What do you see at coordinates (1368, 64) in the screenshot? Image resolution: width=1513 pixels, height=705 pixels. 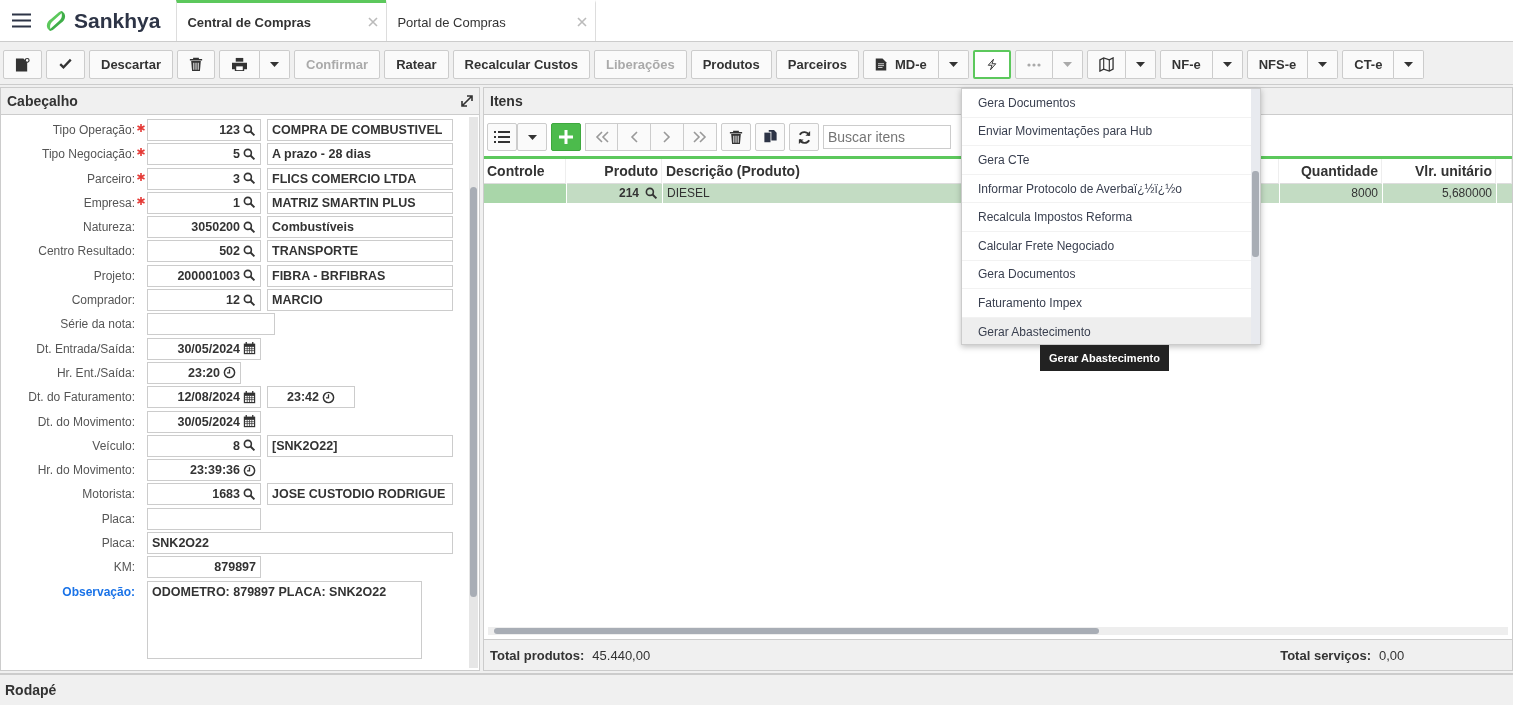 I see `toolbar-button: CT-e` at bounding box center [1368, 64].